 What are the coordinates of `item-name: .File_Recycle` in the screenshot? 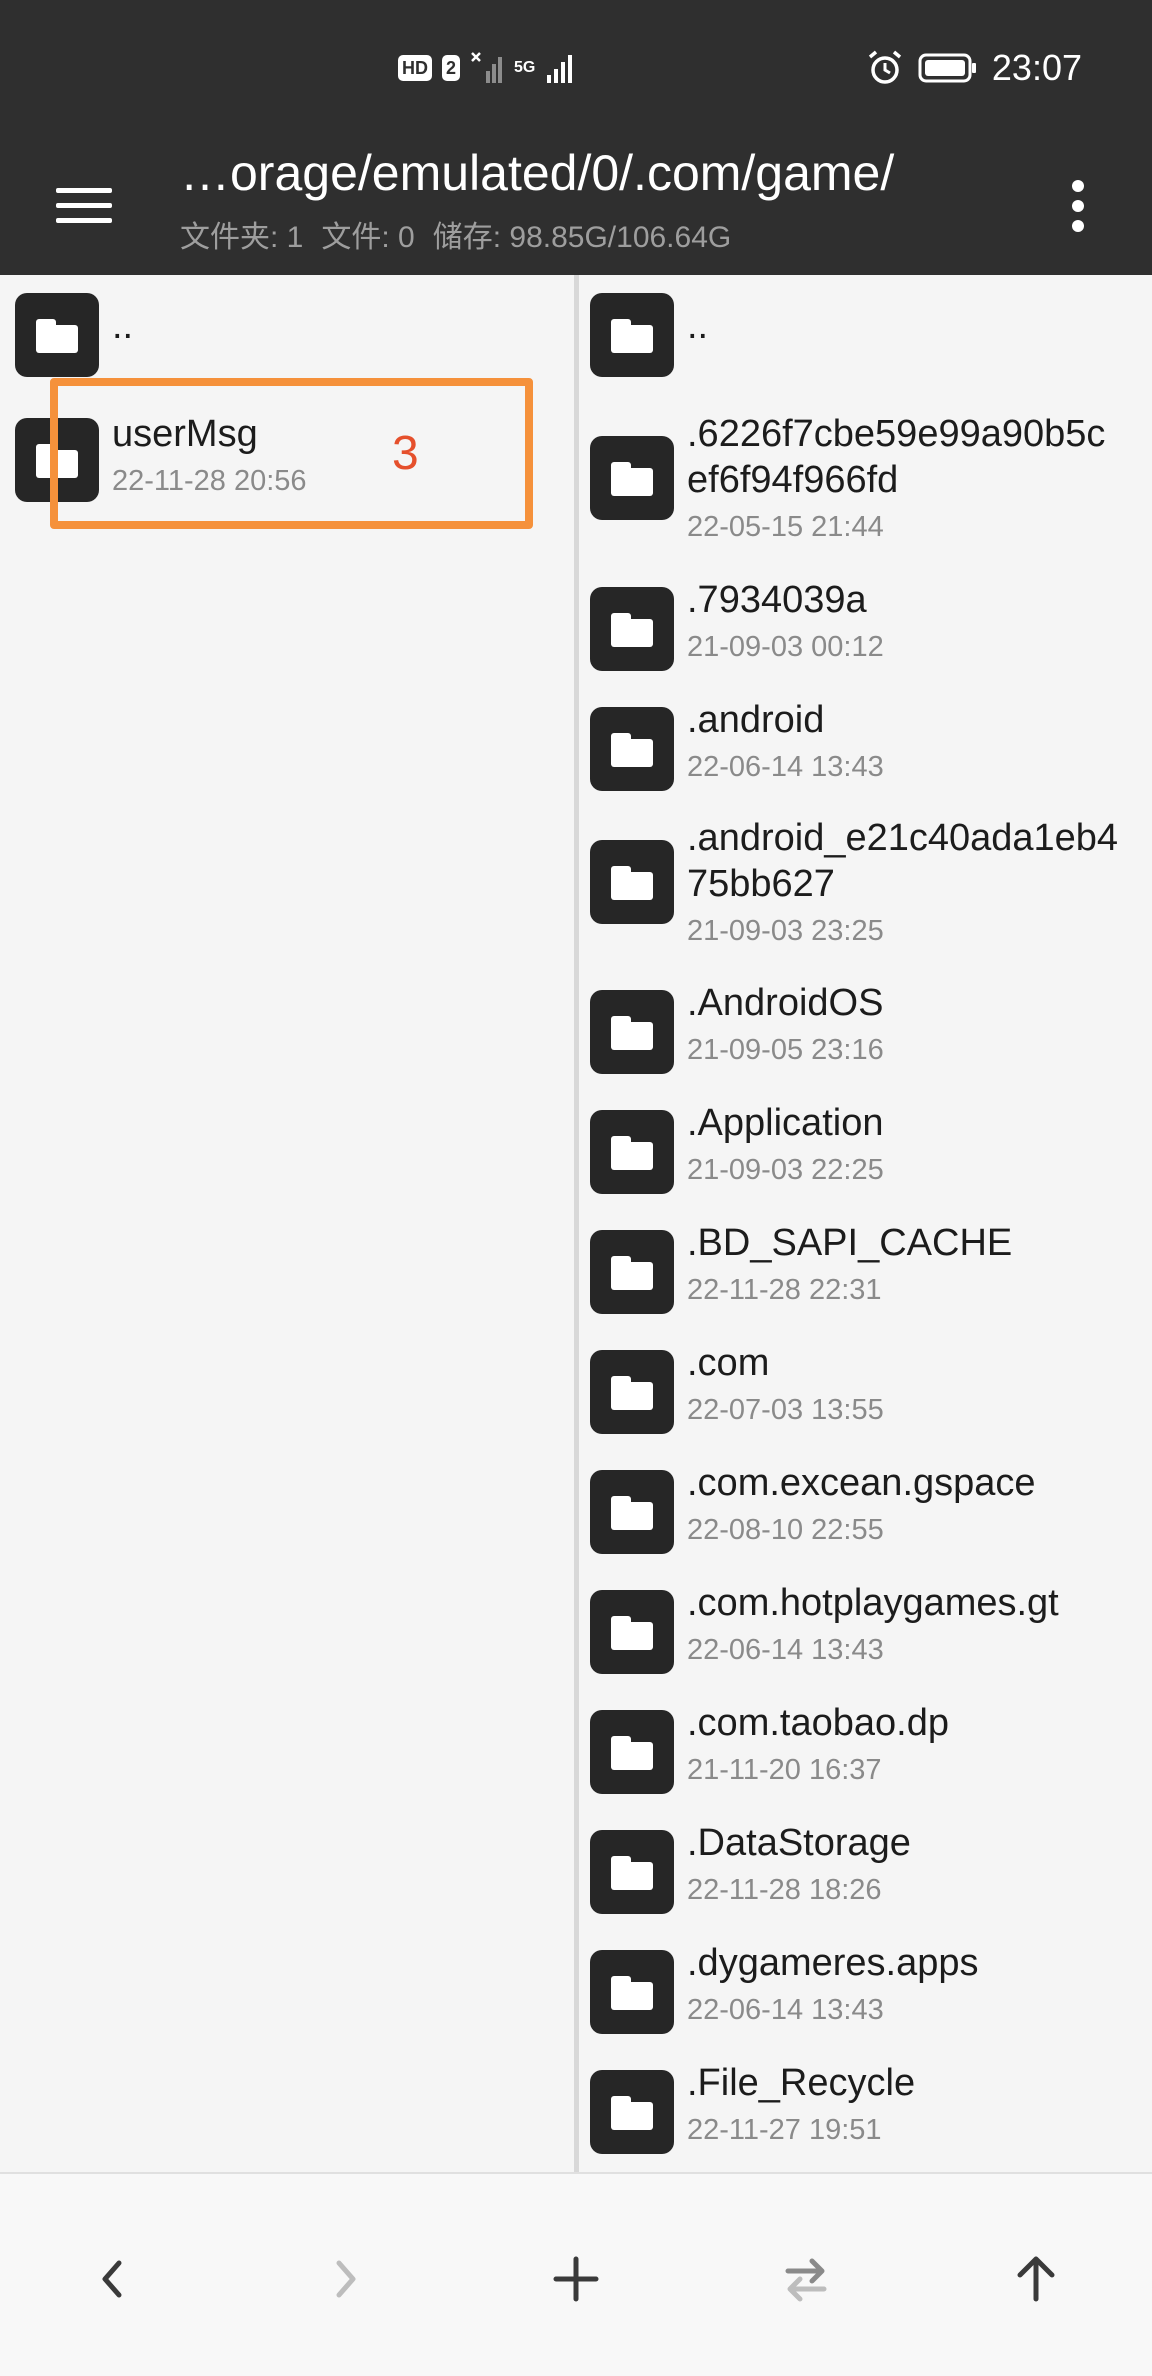 It's located at (801, 2083).